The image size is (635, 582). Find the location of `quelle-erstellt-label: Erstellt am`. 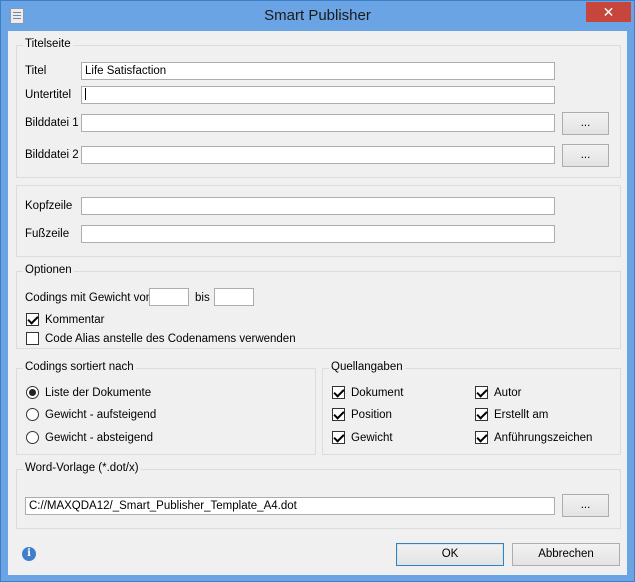

quelle-erstellt-label: Erstellt am is located at coordinates (521, 414).